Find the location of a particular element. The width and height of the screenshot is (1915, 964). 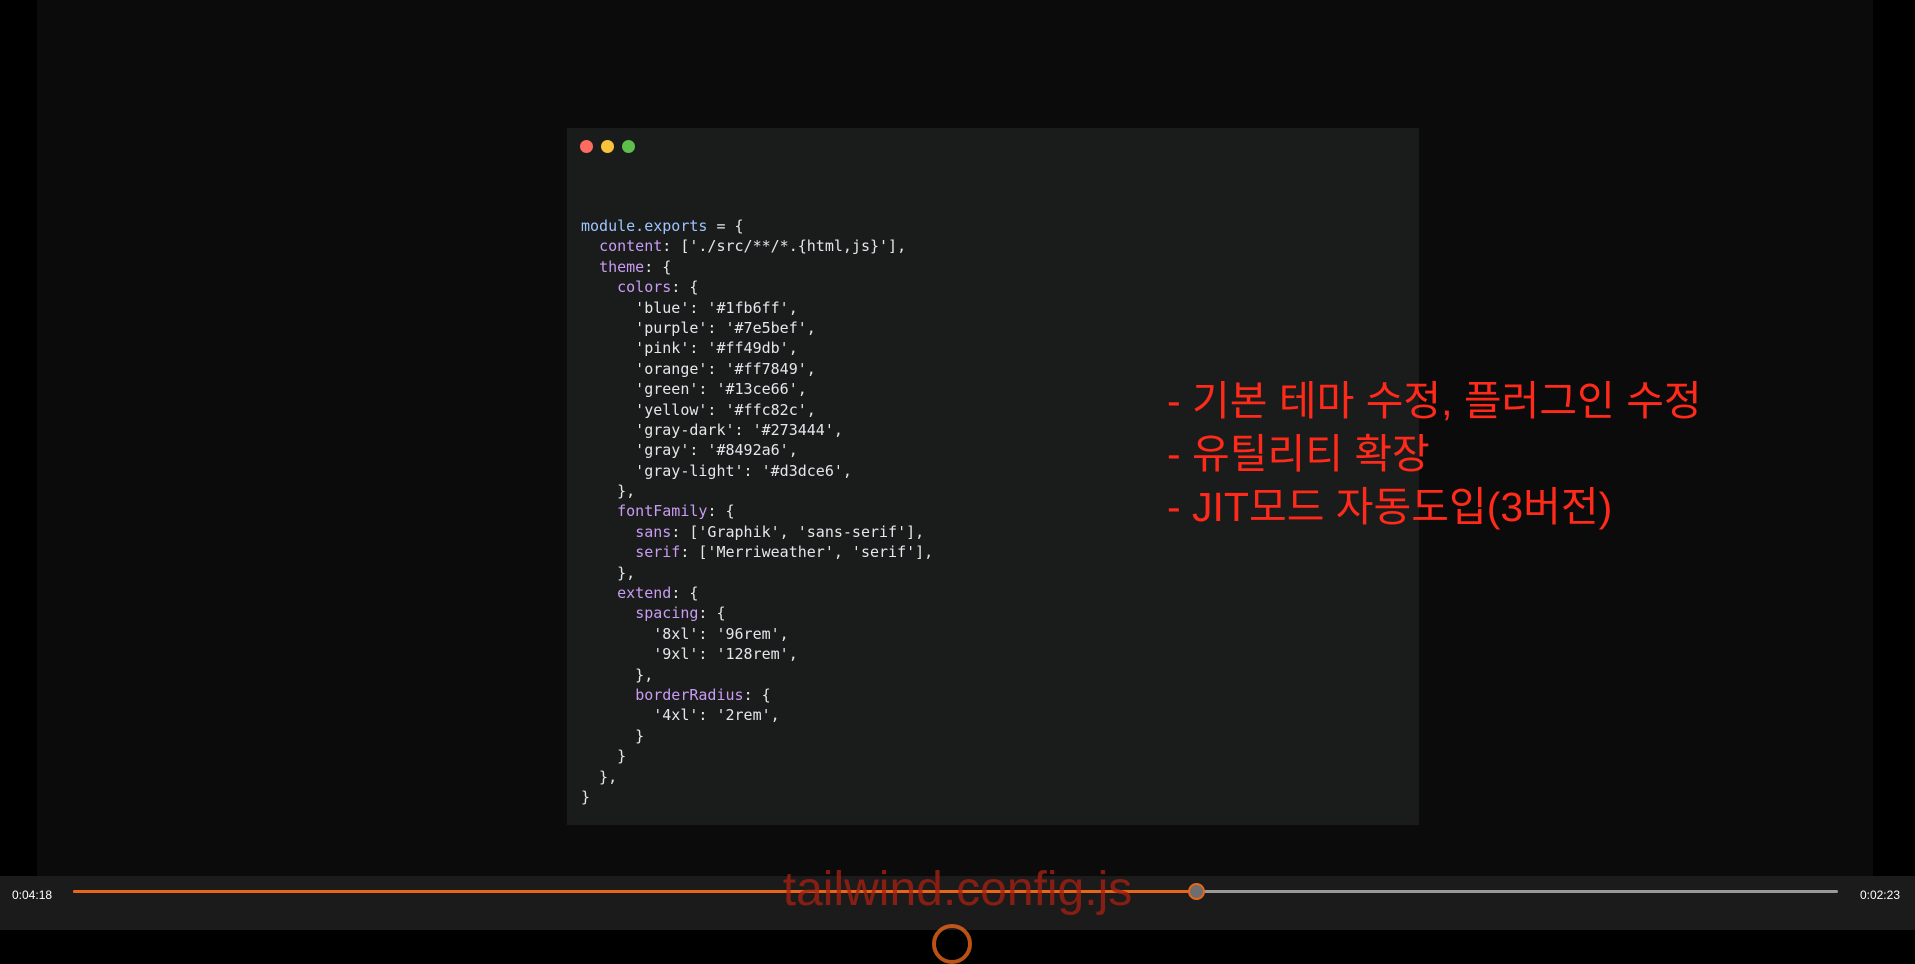

note-line: - JIT모드 자동도입(3버전) is located at coordinates (1390, 507).